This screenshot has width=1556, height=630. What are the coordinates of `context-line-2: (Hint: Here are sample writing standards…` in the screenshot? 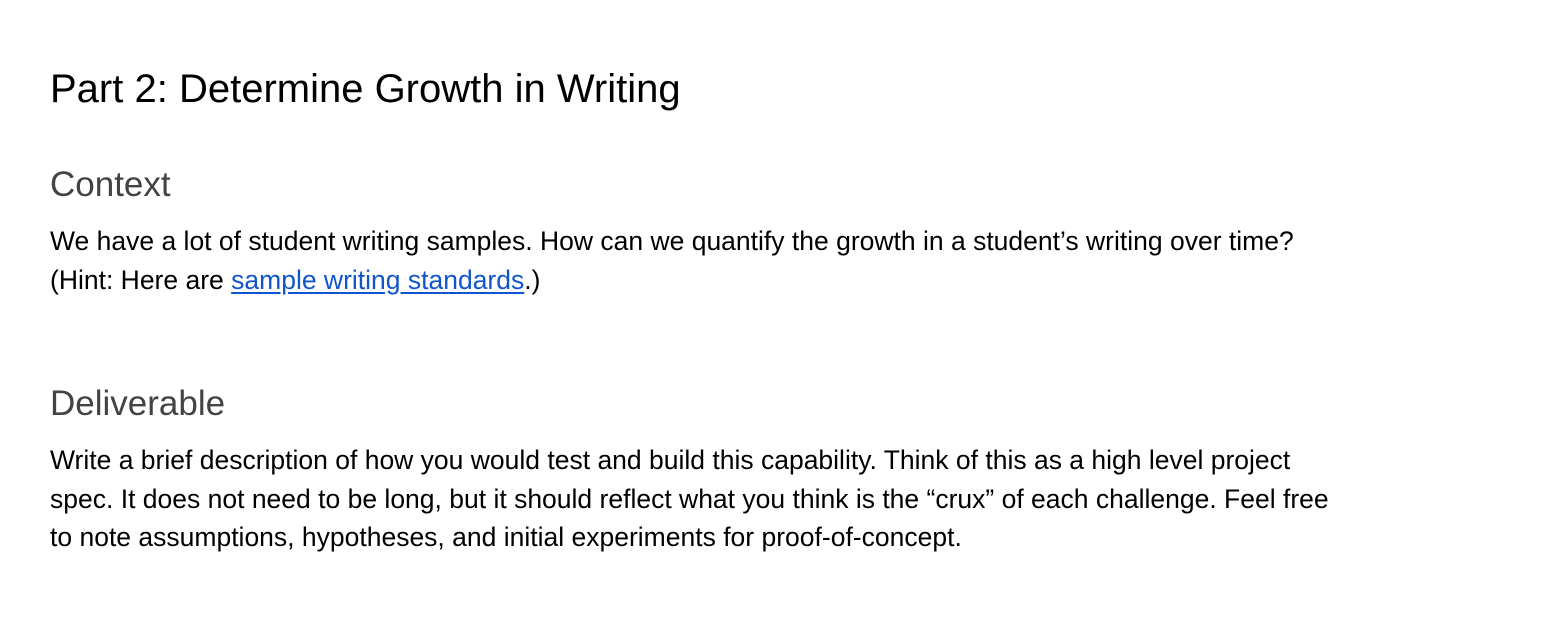 It's located at (770, 280).